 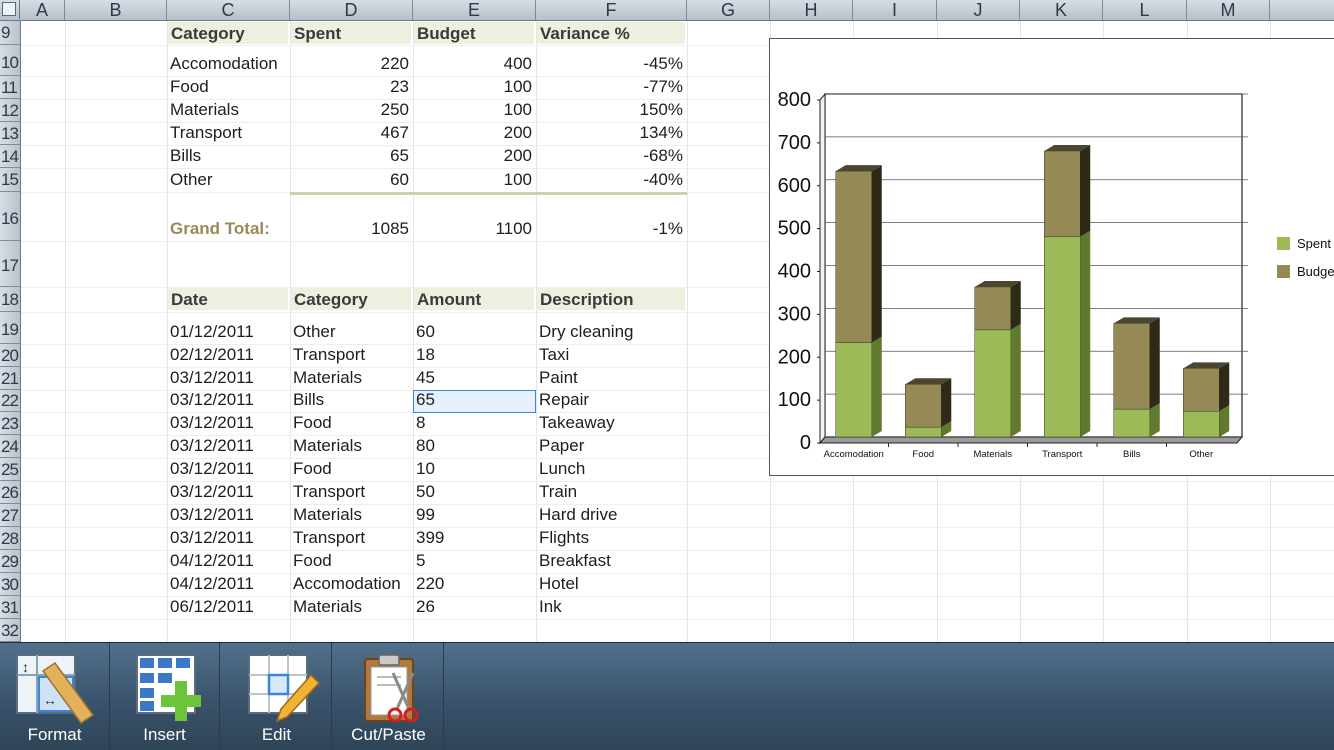 What do you see at coordinates (474, 423) in the screenshot?
I see `expense-cell: 8` at bounding box center [474, 423].